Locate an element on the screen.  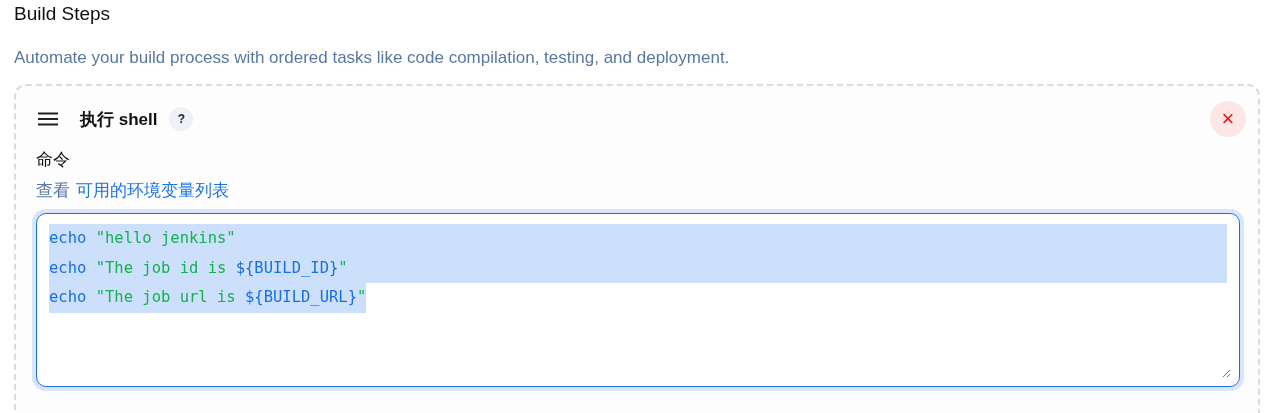
resize-handle-icon is located at coordinates (1226, 373).